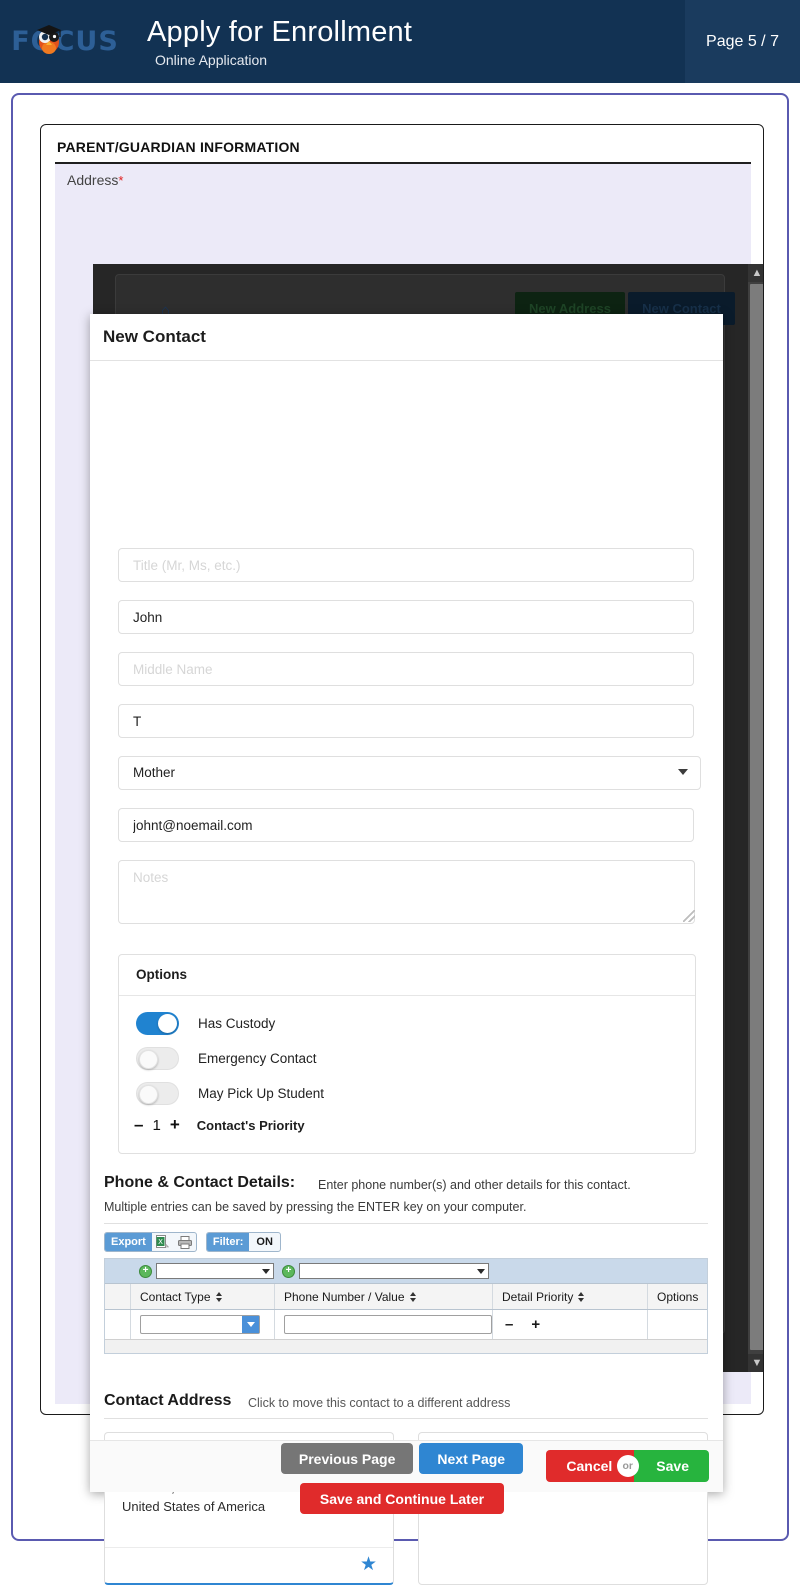  I want to click on grid-header-phone-value-label: Phone Number / Value, so click(344, 1296).